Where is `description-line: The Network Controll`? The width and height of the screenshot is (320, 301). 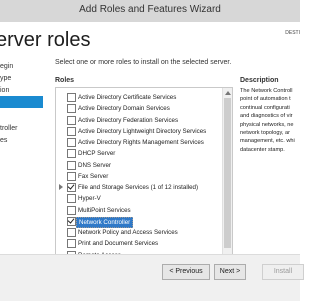 description-line: The Network Controll is located at coordinates (266, 91).